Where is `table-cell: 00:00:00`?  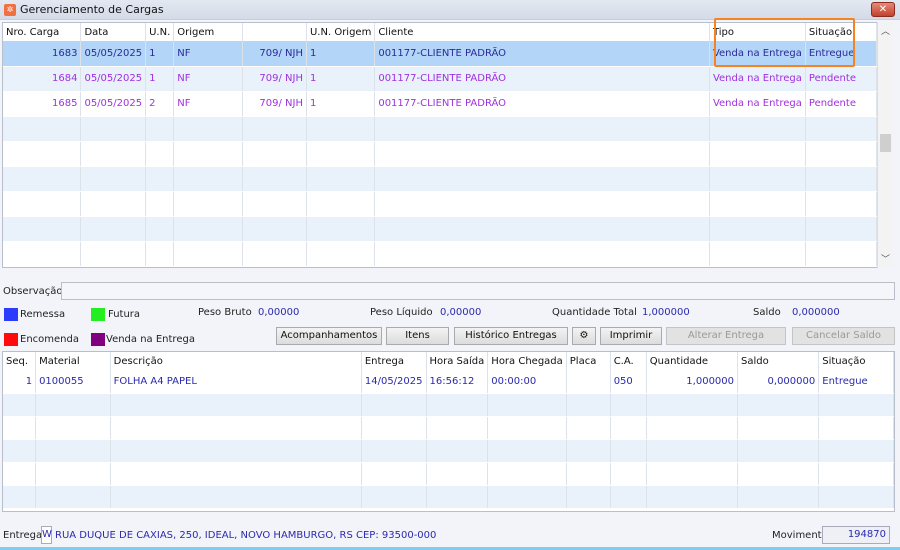 table-cell: 00:00:00 is located at coordinates (527, 382).